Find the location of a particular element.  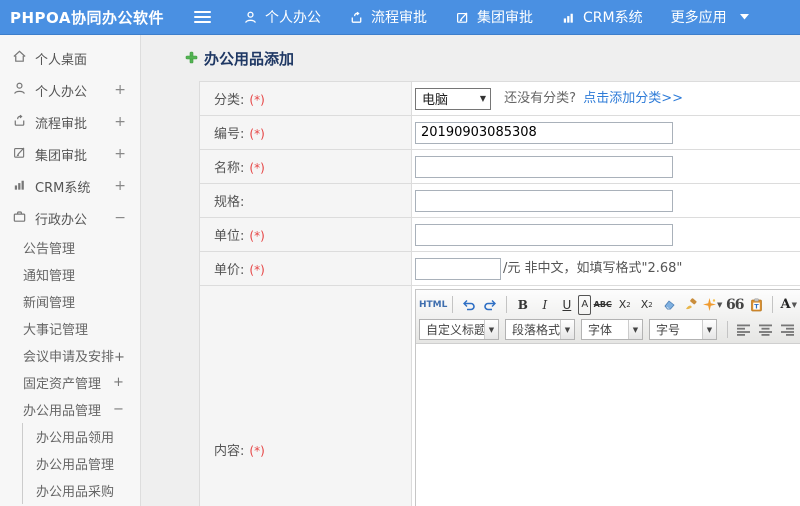

content-label-cell: 内容: (*) is located at coordinates (305, 395).